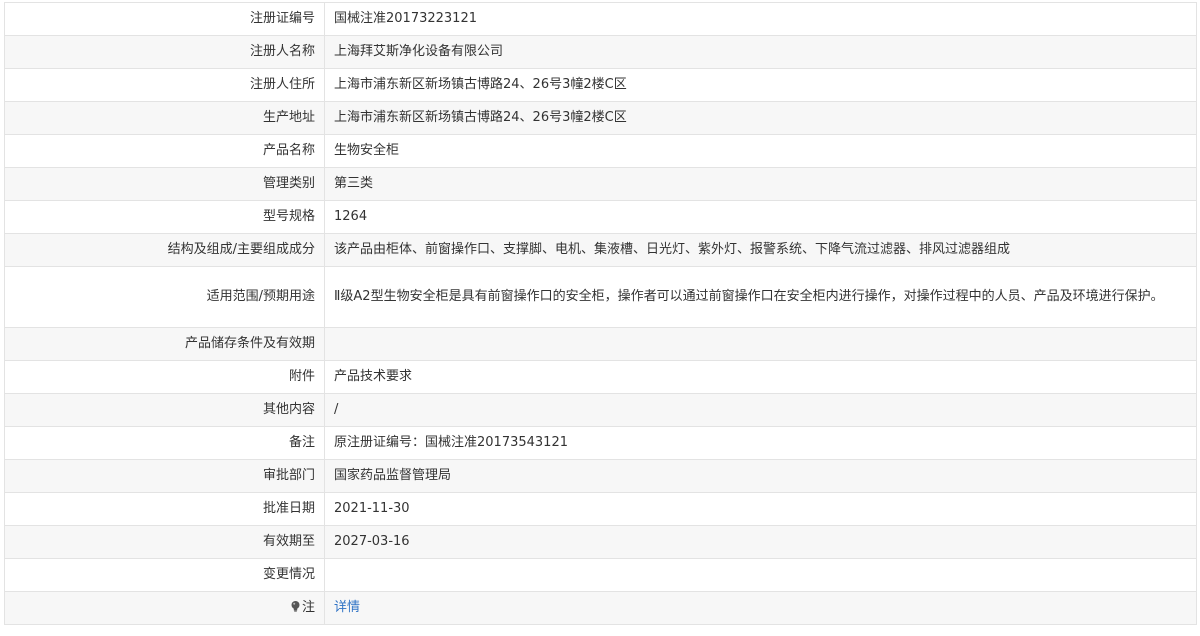 This screenshot has height=636, width=1200. I want to click on row-label: 注册人住所, so click(164, 85).